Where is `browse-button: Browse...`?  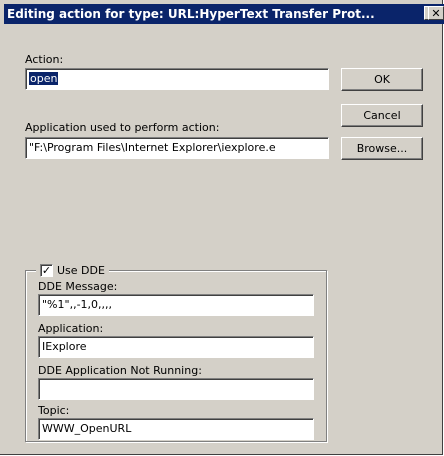 browse-button: Browse... is located at coordinates (382, 148).